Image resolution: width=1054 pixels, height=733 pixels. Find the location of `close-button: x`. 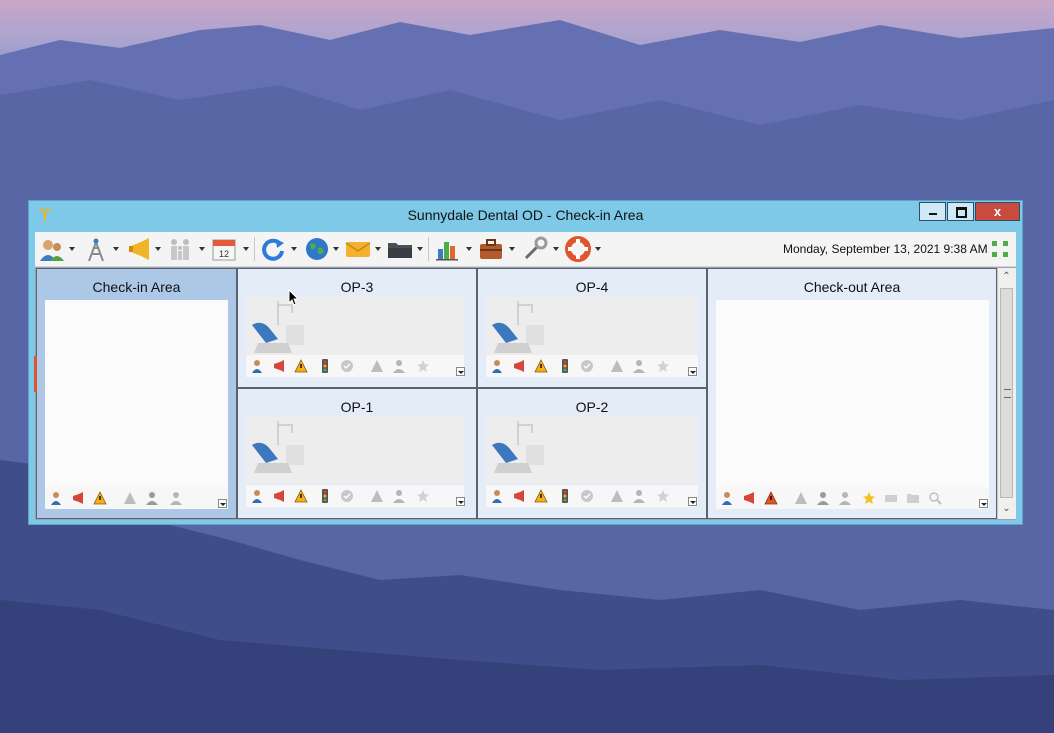

close-button: x is located at coordinates (997, 211).